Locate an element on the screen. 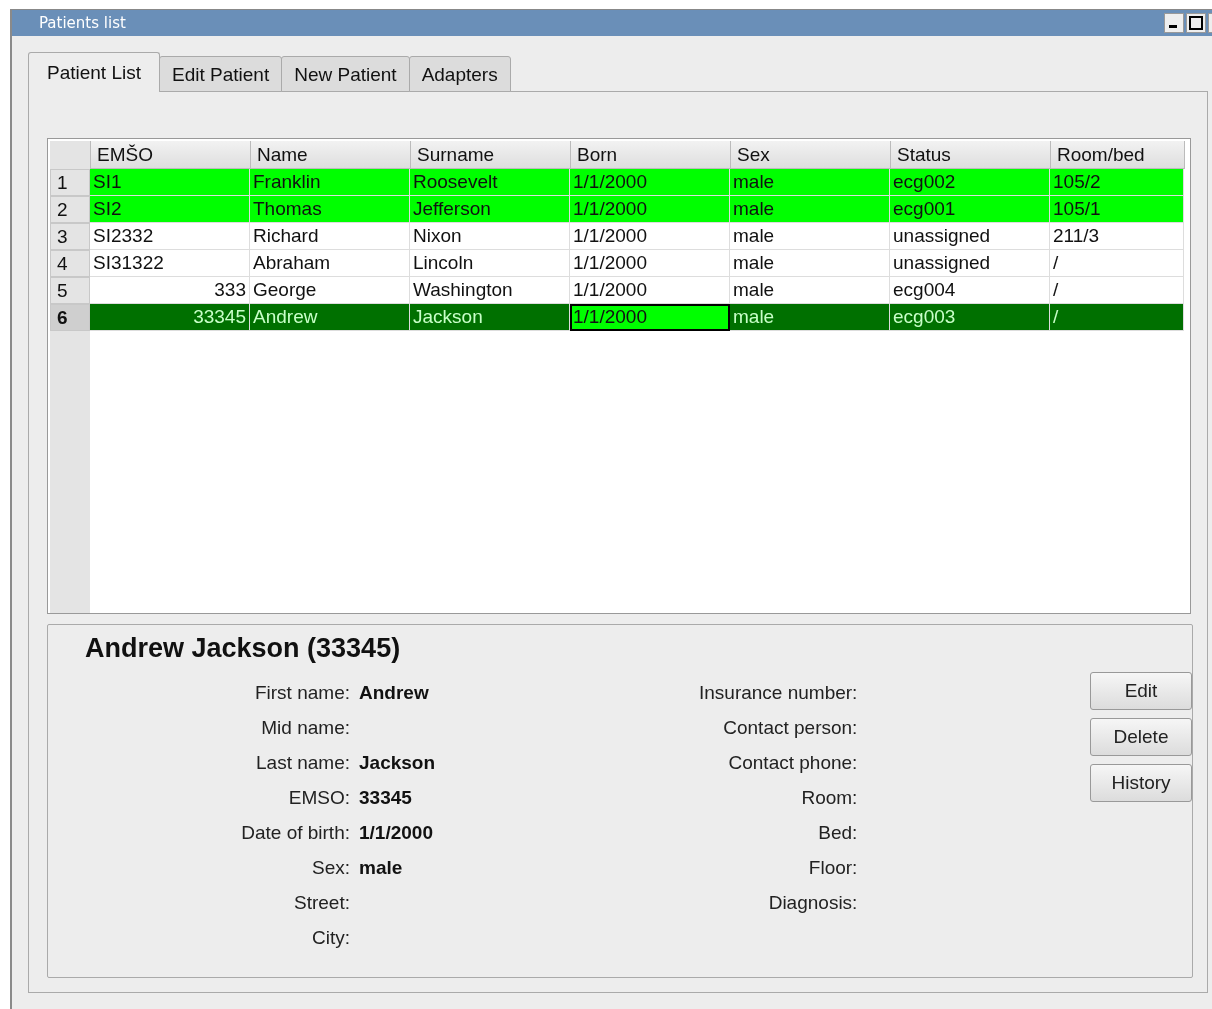  table-cell: ecg004 is located at coordinates (970, 290).